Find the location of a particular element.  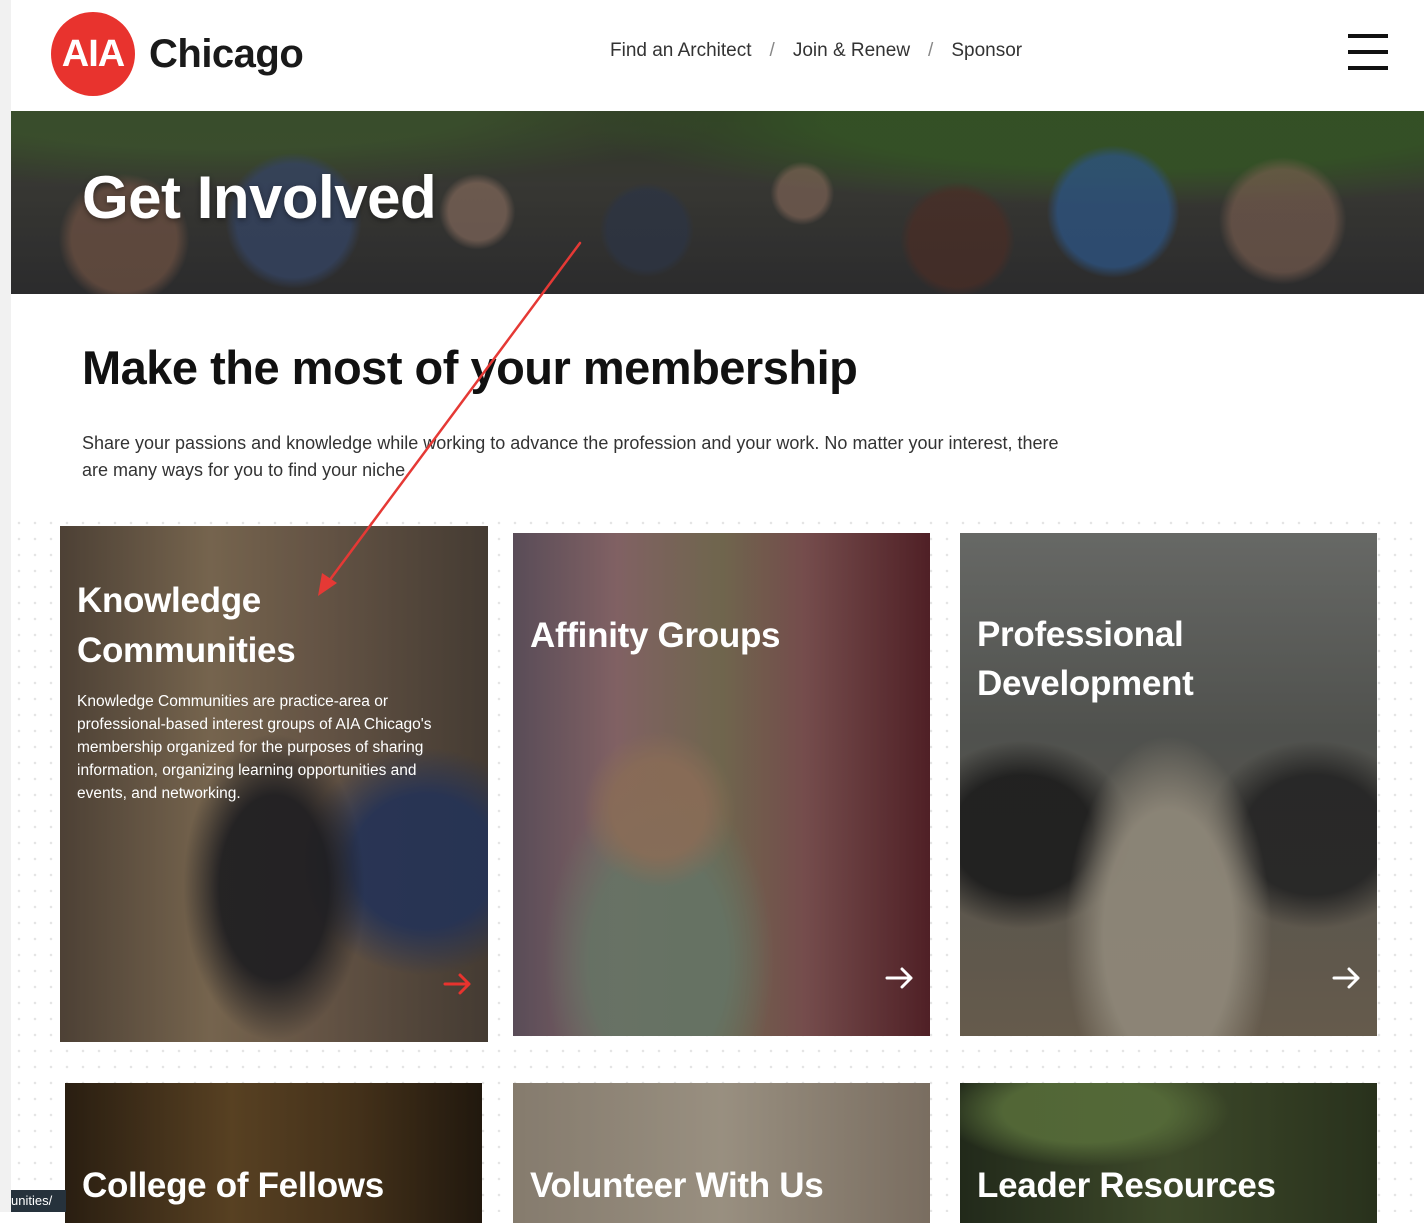

nav-link-join-renew: Join & Renew is located at coordinates (851, 51).